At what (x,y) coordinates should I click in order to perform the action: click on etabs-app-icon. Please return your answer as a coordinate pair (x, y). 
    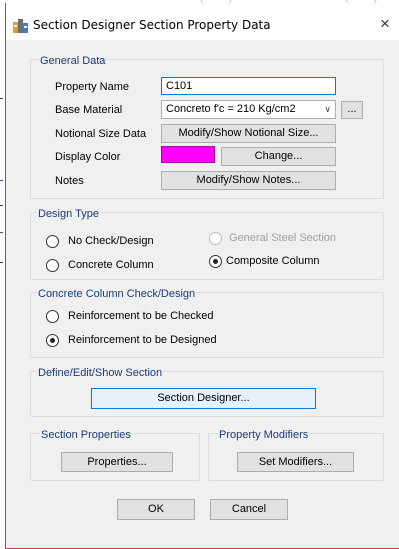
    Looking at the image, I should click on (20, 26).